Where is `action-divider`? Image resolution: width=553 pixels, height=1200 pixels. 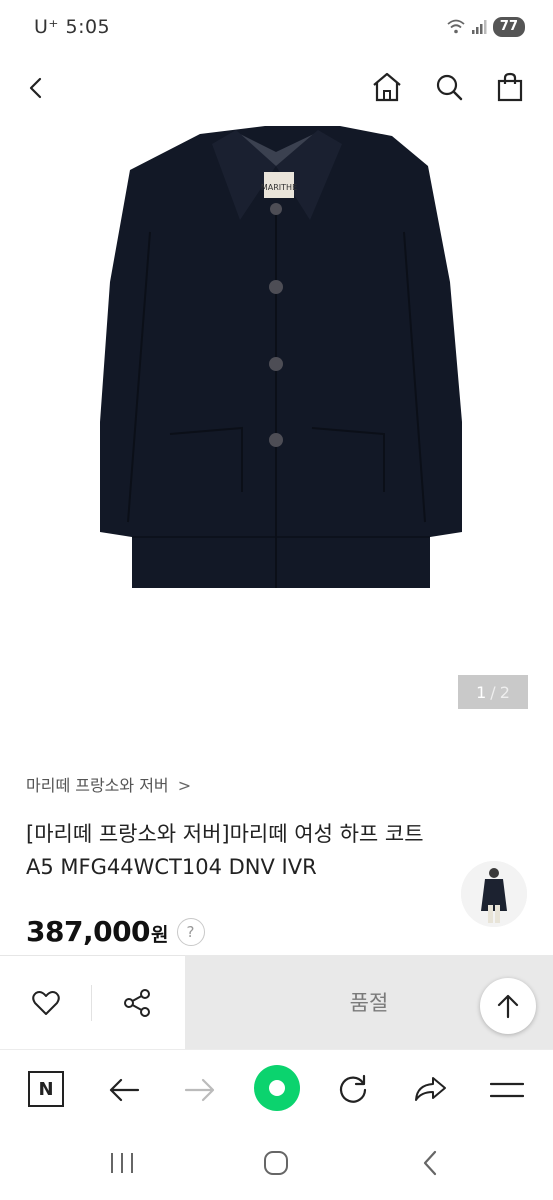
action-divider is located at coordinates (91, 1003).